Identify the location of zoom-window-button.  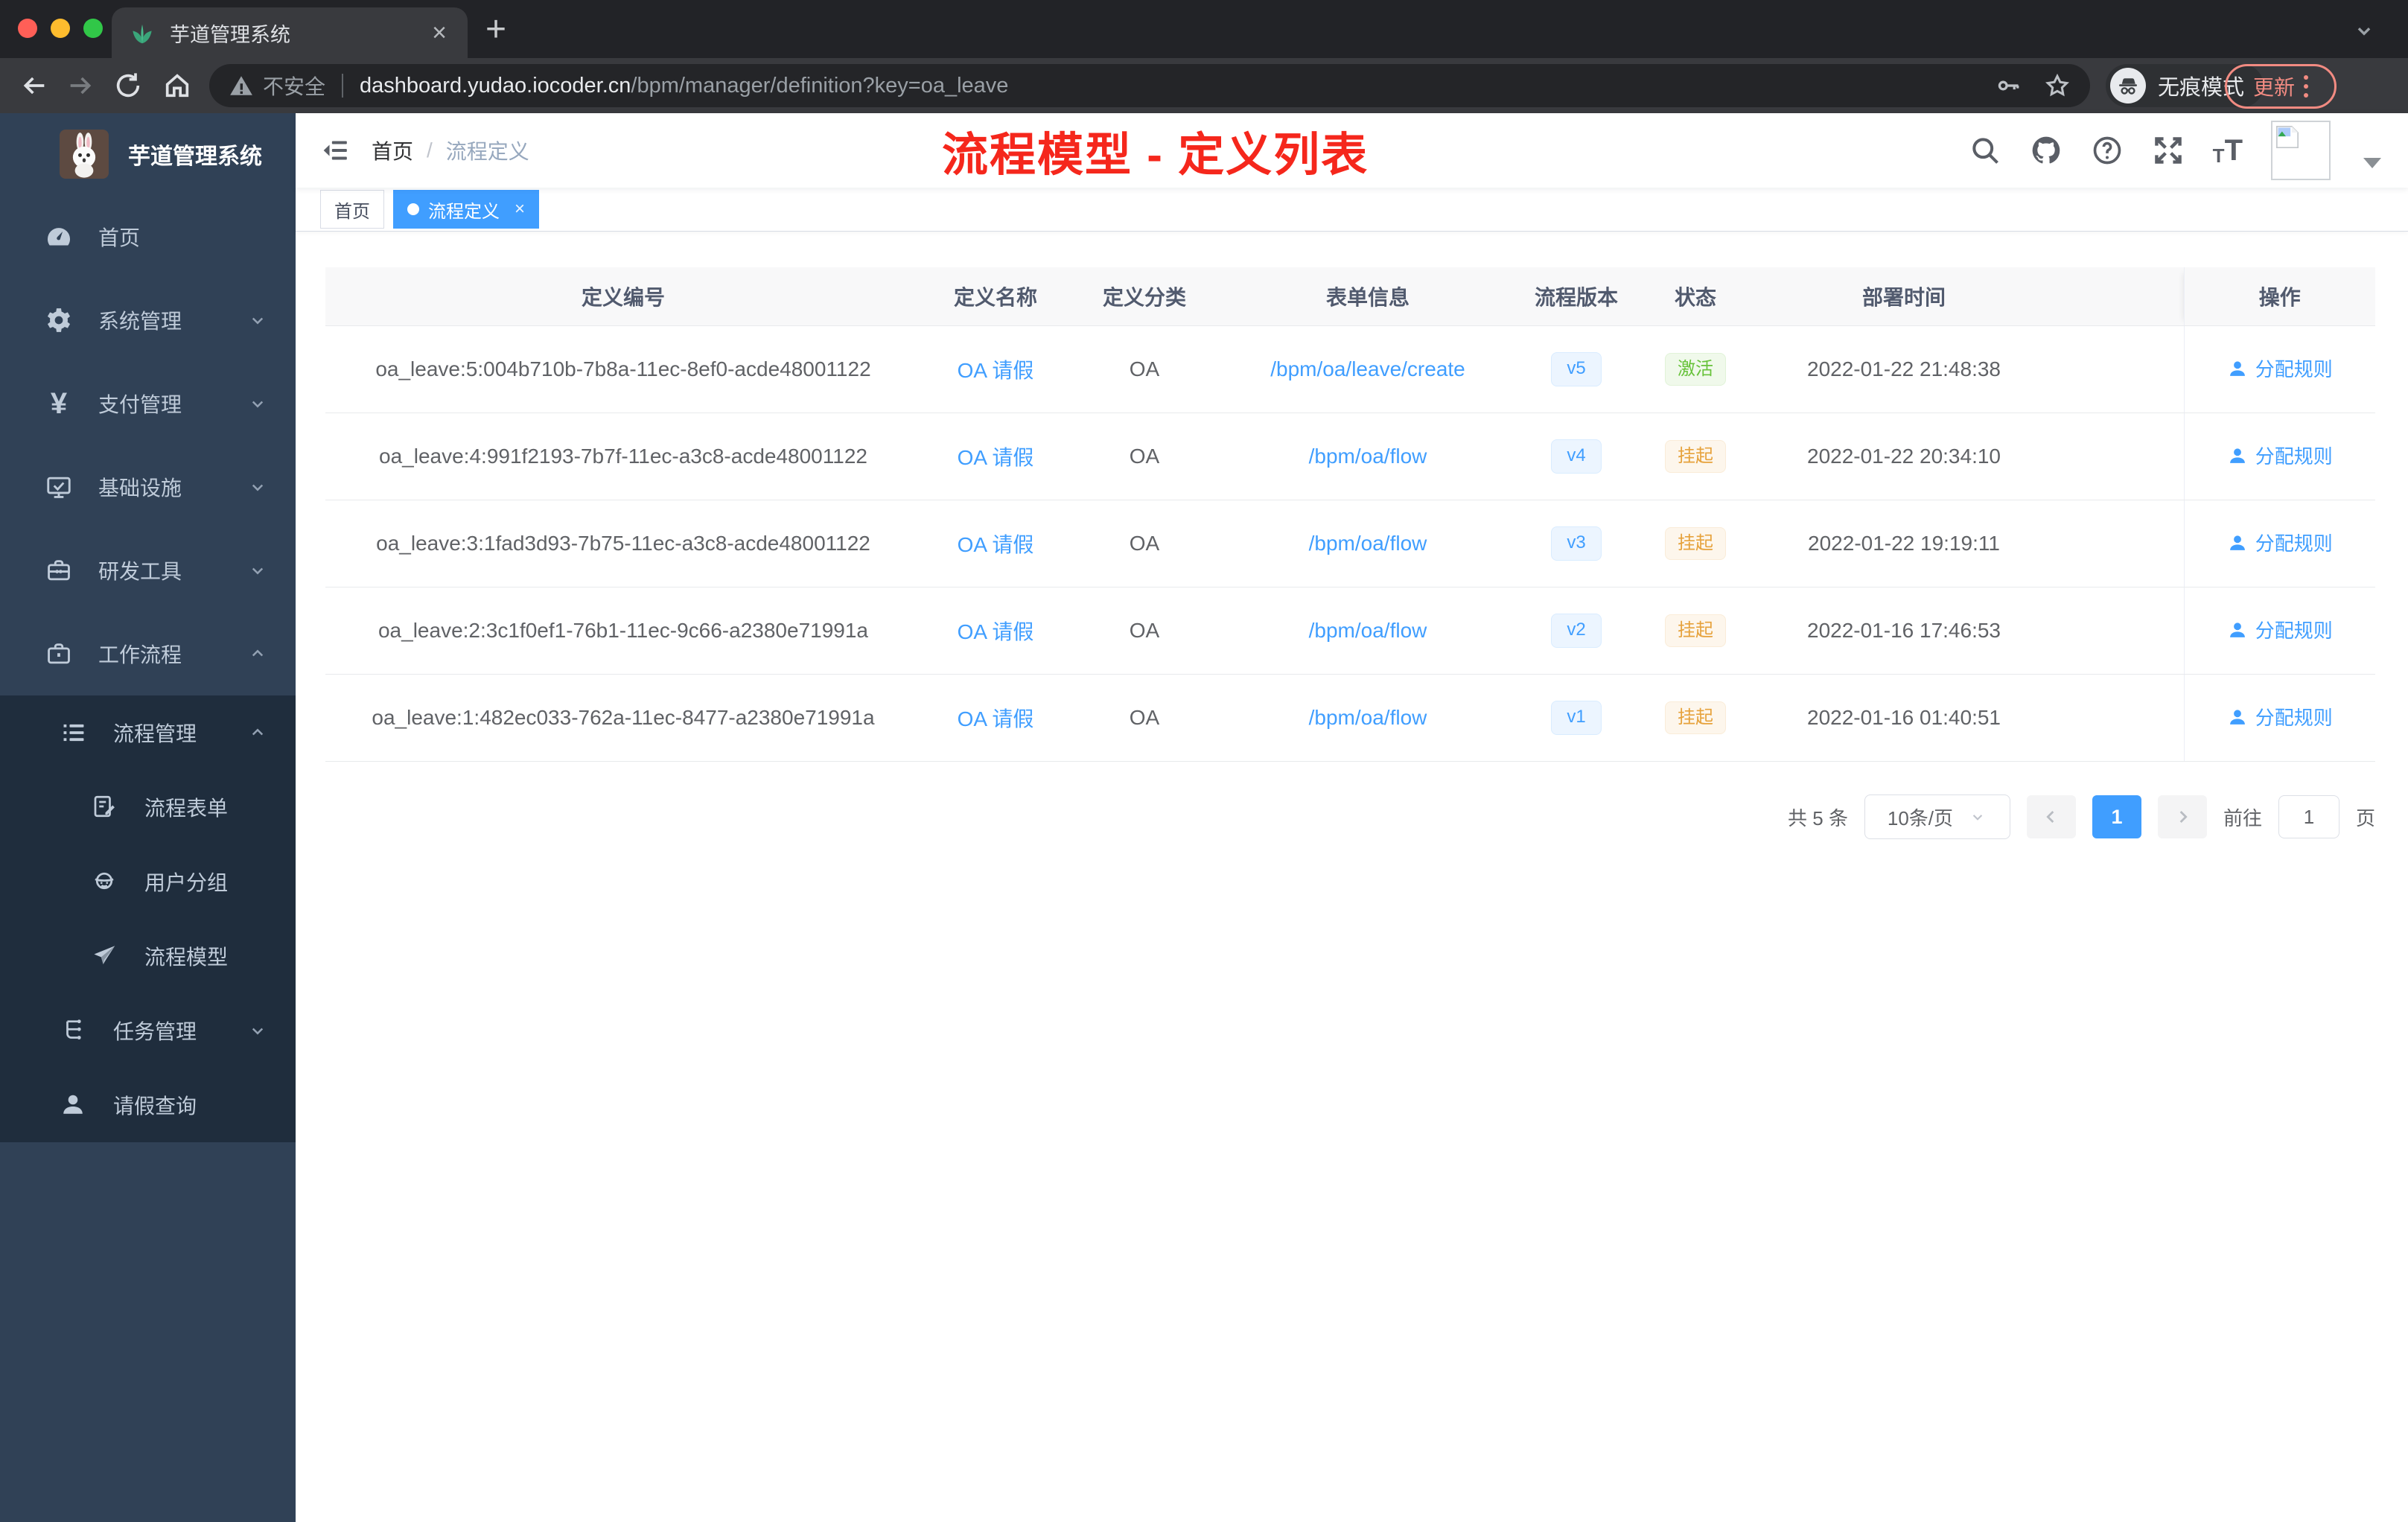
(93, 28).